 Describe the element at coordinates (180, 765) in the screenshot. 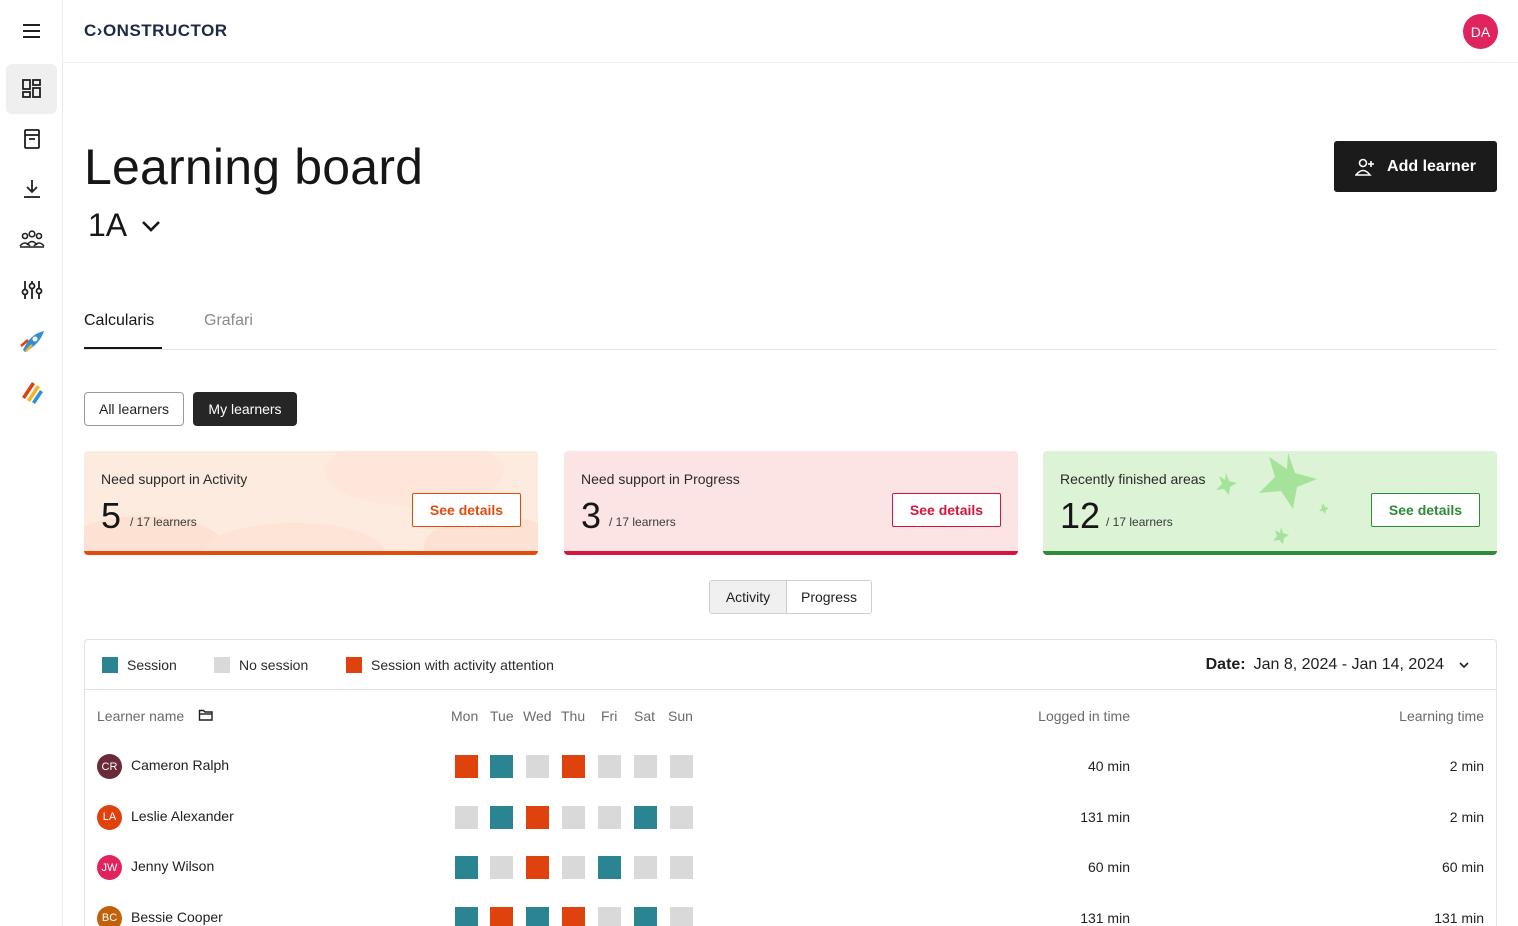

I see `learner-name: Cameron Ralph` at that location.